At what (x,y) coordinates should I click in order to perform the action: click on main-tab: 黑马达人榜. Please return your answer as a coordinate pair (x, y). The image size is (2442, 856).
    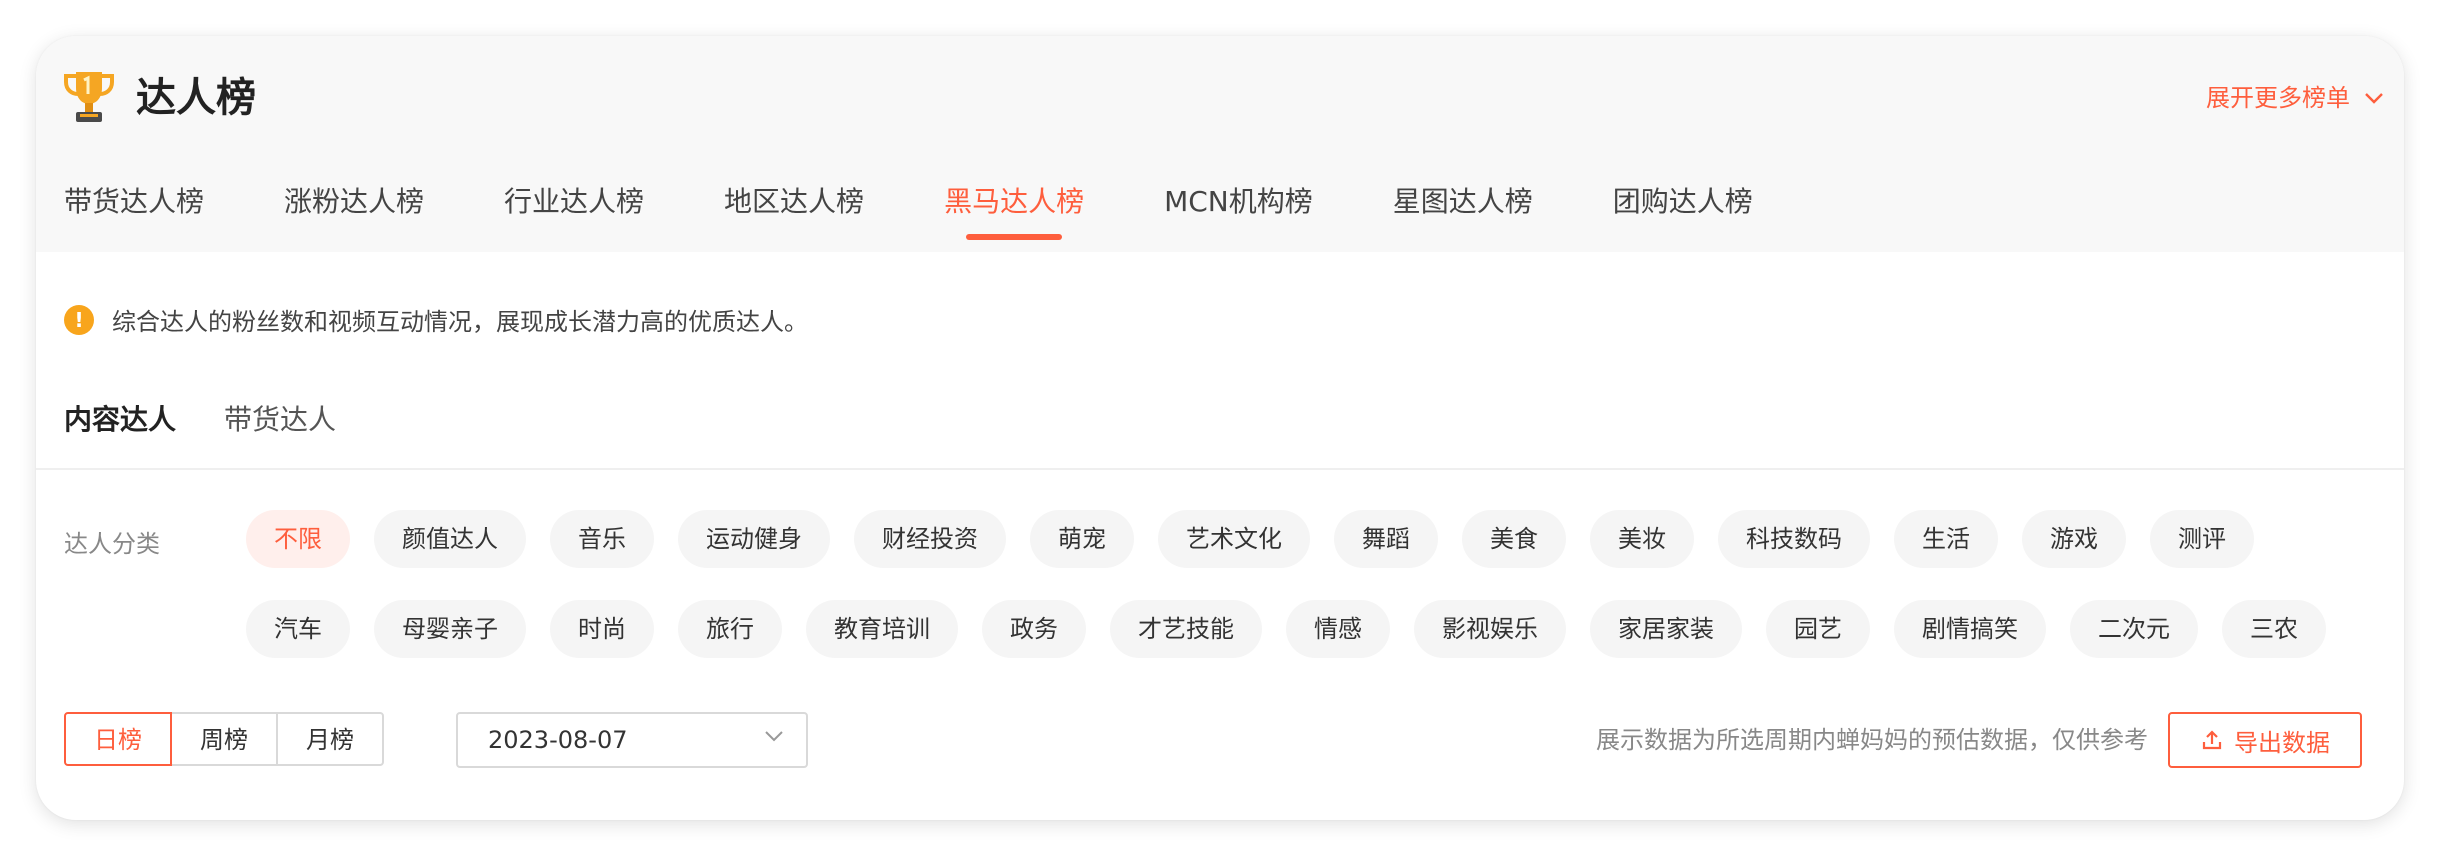
    Looking at the image, I should click on (1014, 211).